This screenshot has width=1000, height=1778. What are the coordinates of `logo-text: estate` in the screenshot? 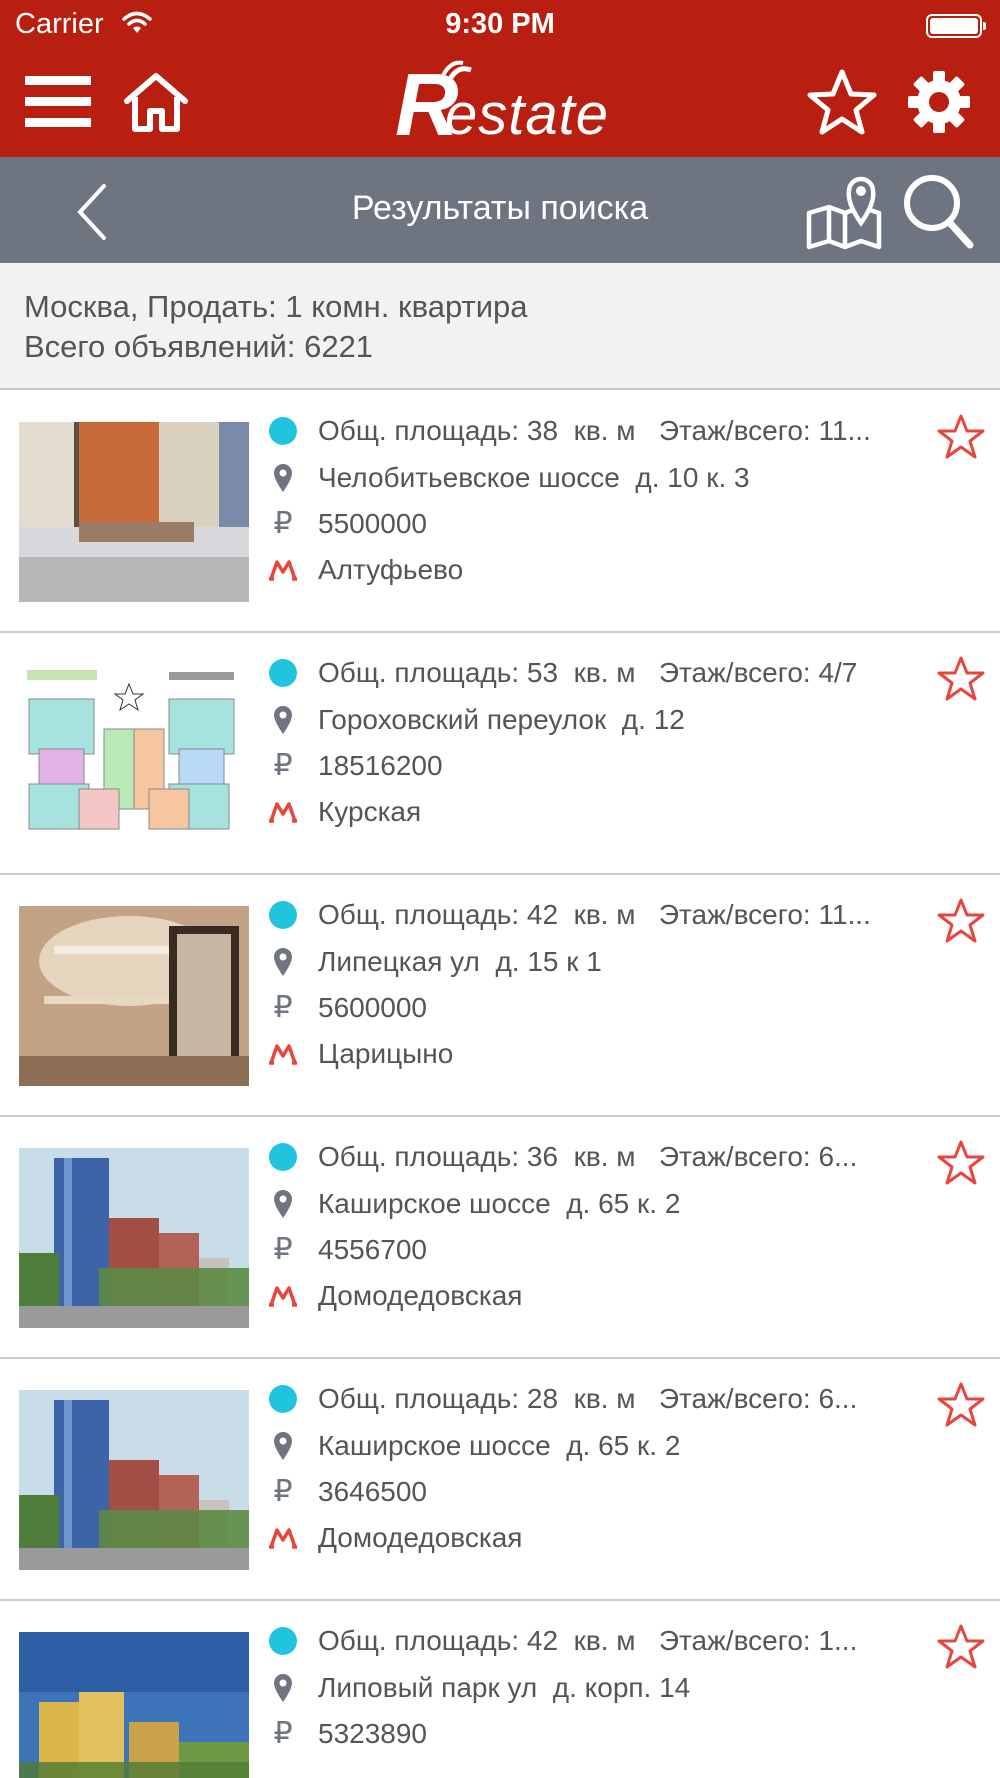 It's located at (527, 114).